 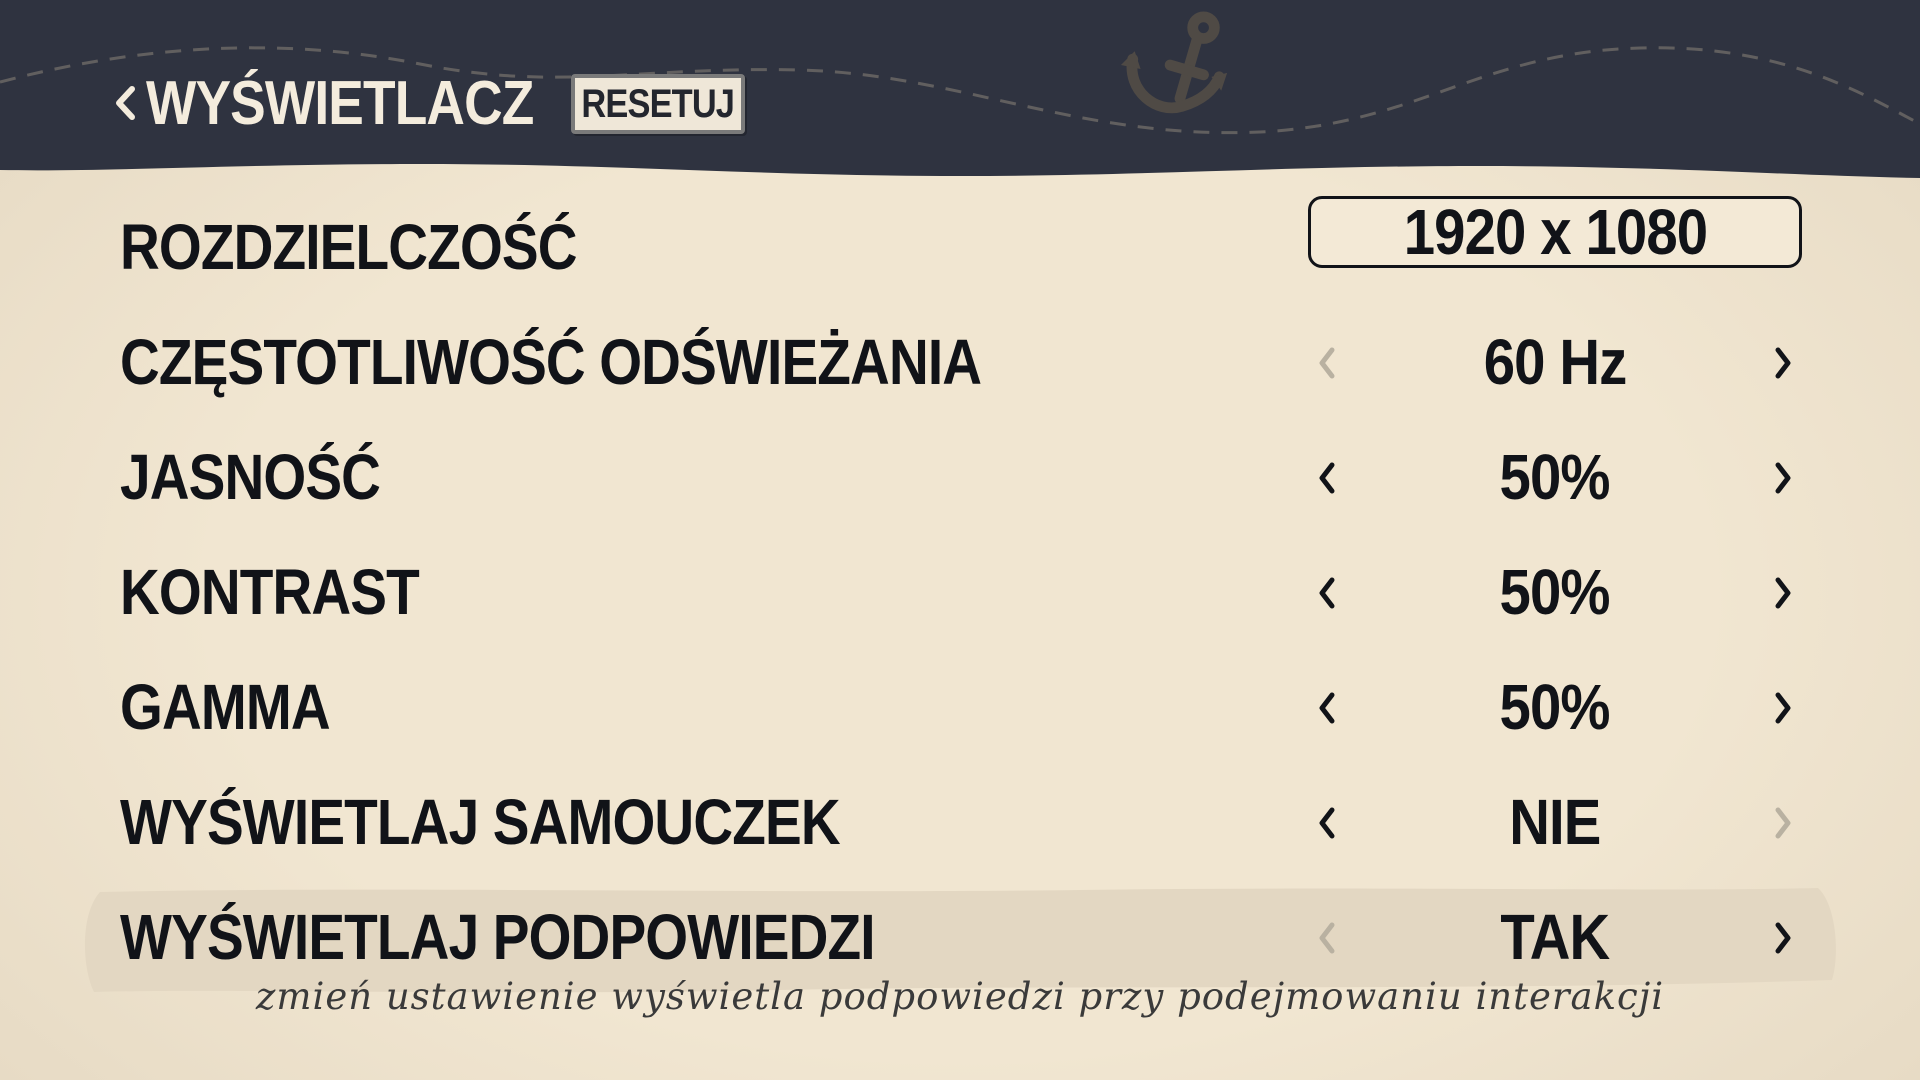 I want to click on setting-value-text: NIE, so click(x=1555, y=822).